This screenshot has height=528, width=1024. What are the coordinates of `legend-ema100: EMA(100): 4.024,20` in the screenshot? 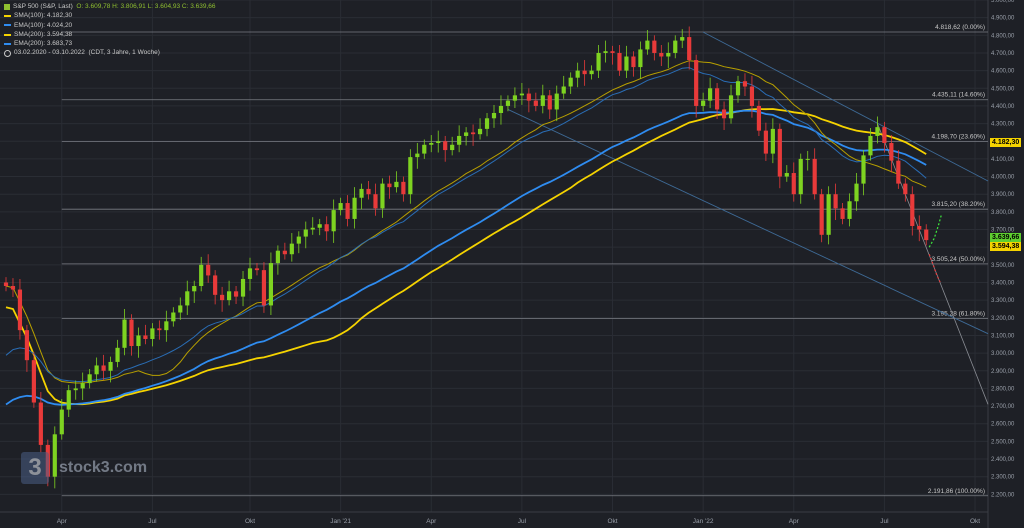 It's located at (110, 25).